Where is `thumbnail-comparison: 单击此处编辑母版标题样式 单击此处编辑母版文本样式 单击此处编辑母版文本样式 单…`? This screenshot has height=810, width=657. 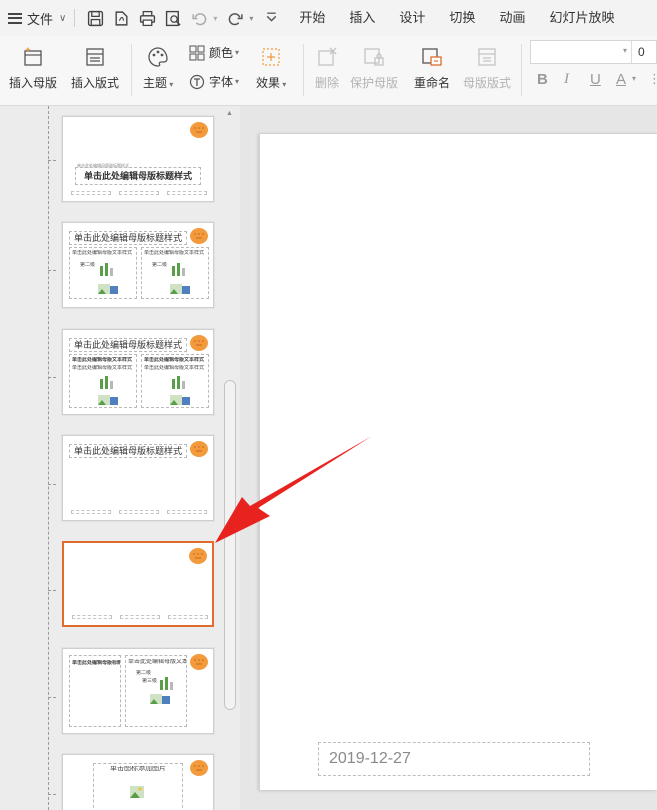 thumbnail-comparison: 单击此处编辑母版标题样式 单击此处编辑母版文本样式 单击此处编辑母版文本样式 单… is located at coordinates (138, 372).